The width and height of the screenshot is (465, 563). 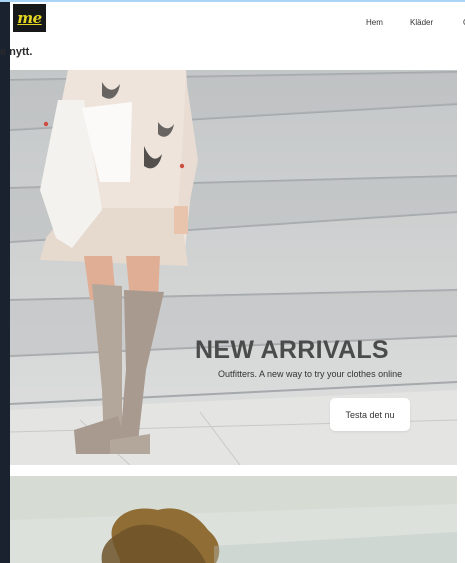 I want to click on left-edge-strip, so click(x=5, y=281).